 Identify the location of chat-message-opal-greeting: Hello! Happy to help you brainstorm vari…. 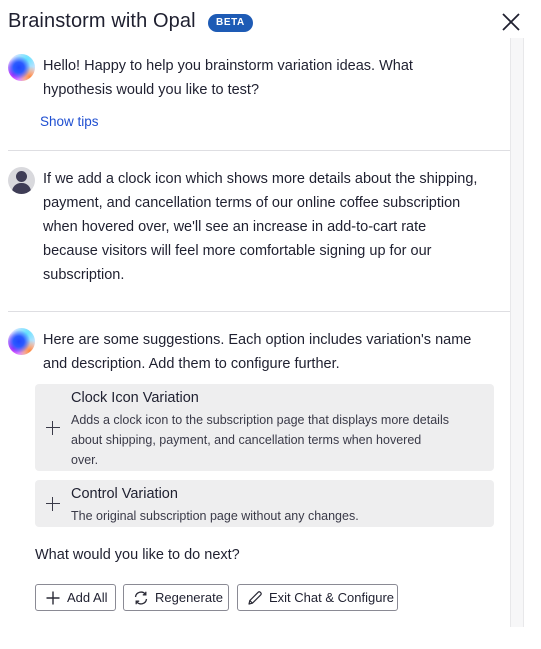
(259, 99).